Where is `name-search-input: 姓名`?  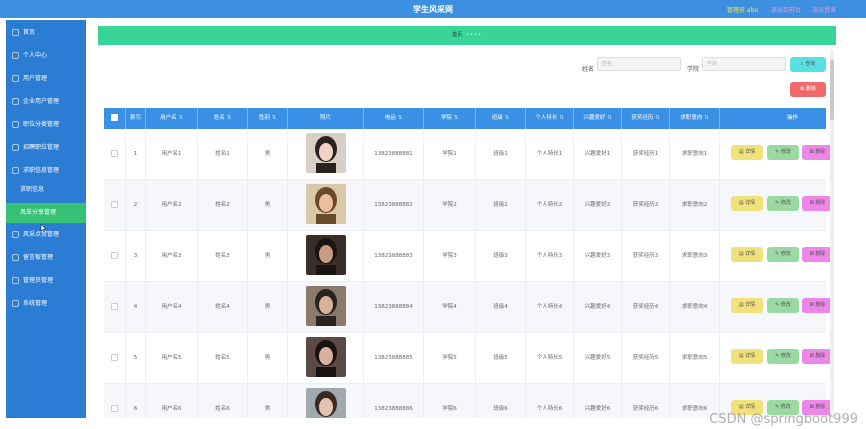 name-search-input: 姓名 is located at coordinates (639, 64).